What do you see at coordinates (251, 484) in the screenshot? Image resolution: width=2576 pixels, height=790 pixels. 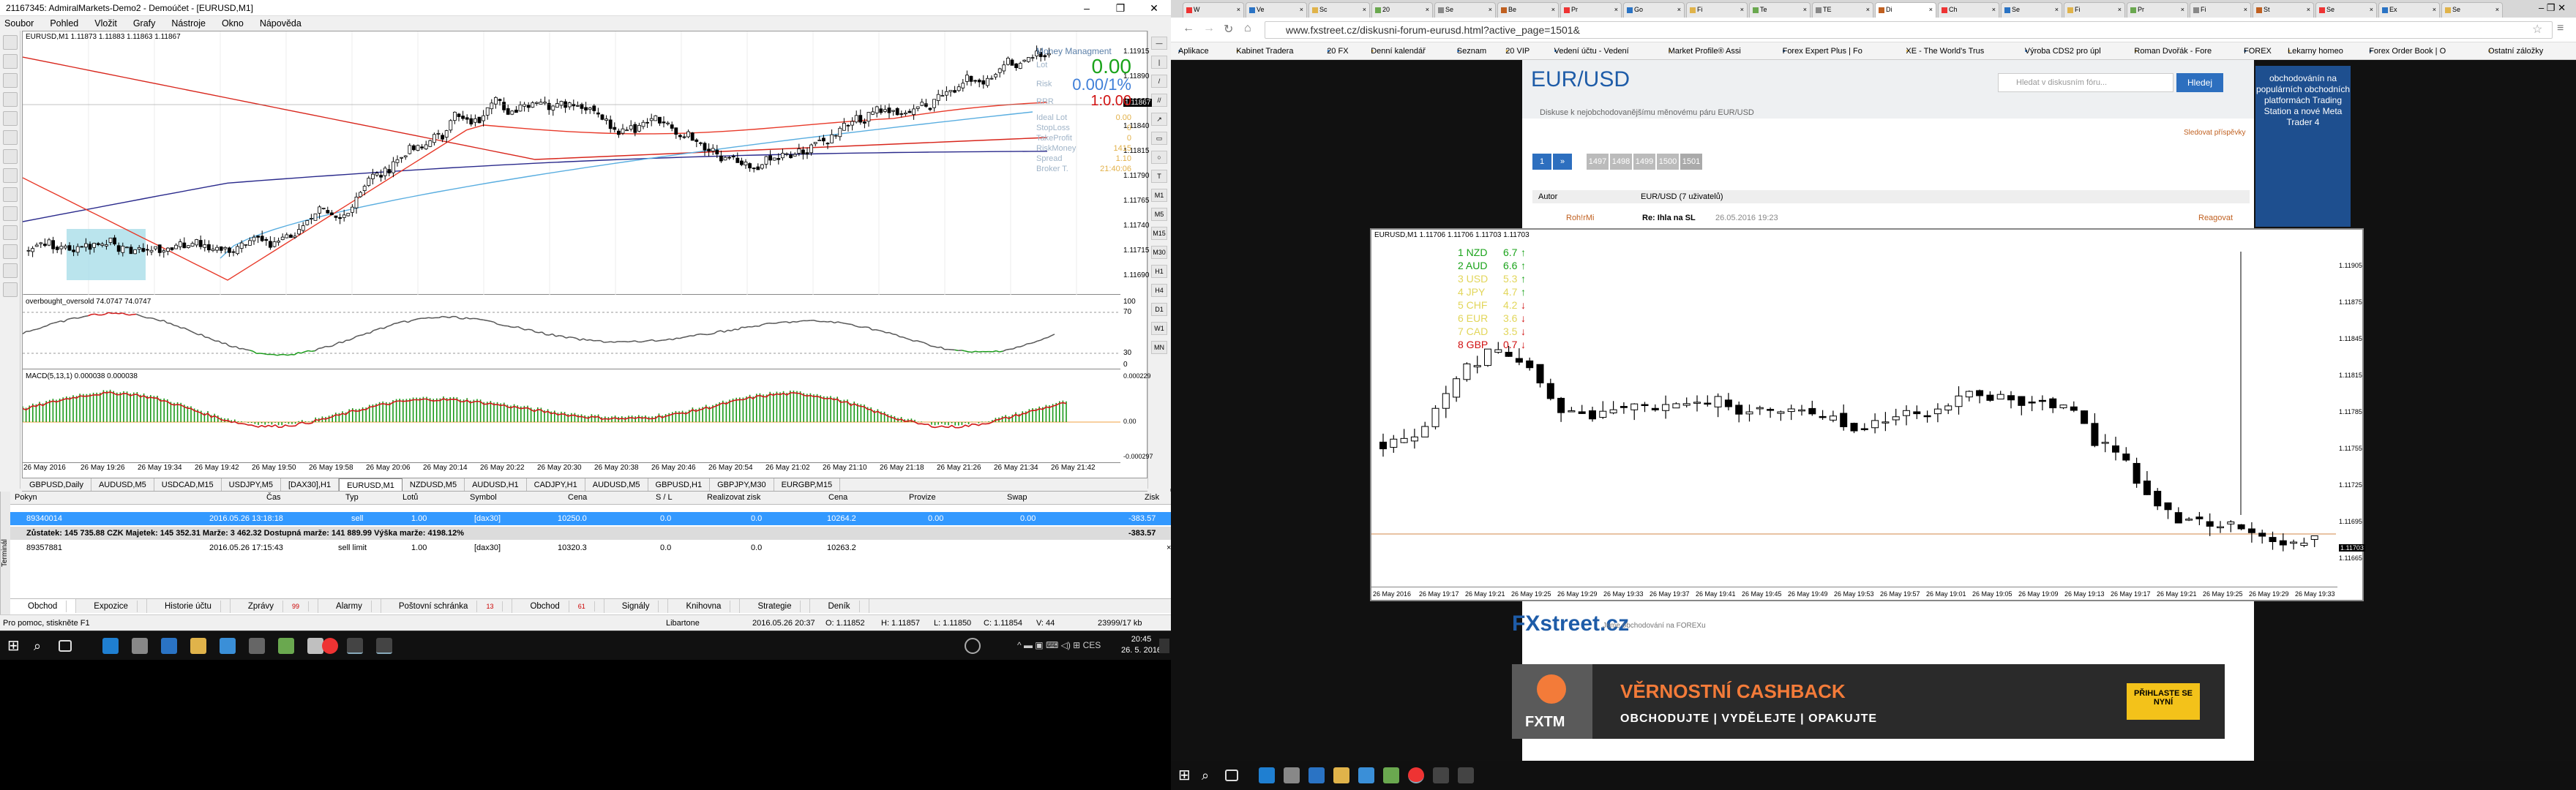 I see `chart-tab: USDJPY,M5` at bounding box center [251, 484].